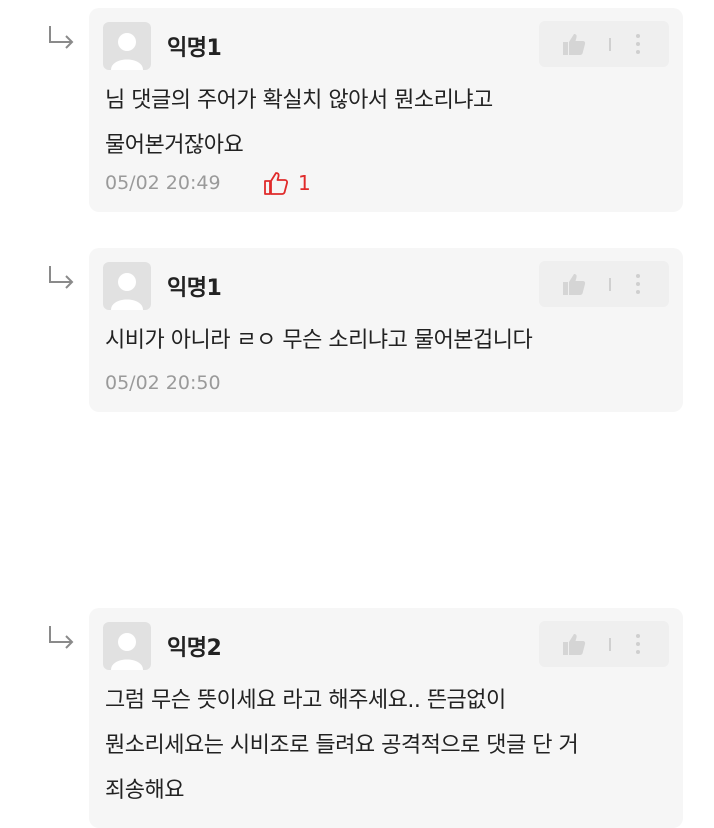 This screenshot has width=714, height=828. Describe the element at coordinates (305, 700) in the screenshot. I see `comment-line: 그럼 무슨 뜻이세요 라고 해주세요.. 뜬금없이` at that location.